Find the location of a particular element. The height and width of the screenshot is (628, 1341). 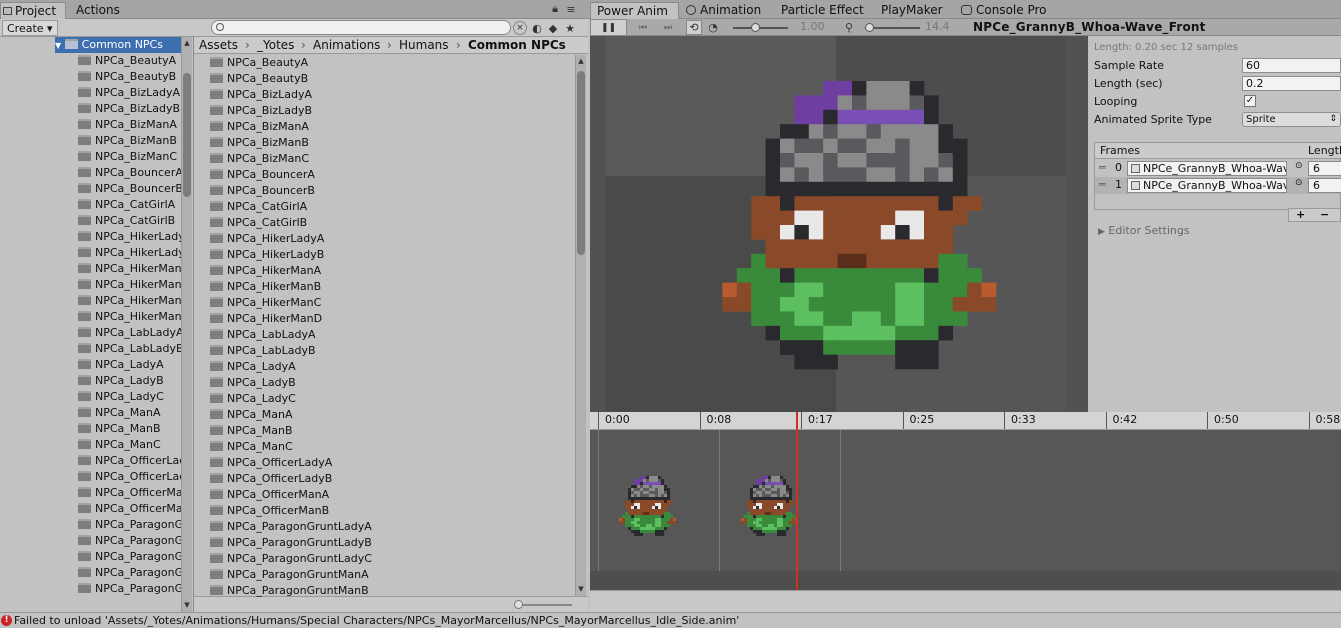

tree-folder-item: NPCa_OfficerManA is located at coordinates (129, 493).